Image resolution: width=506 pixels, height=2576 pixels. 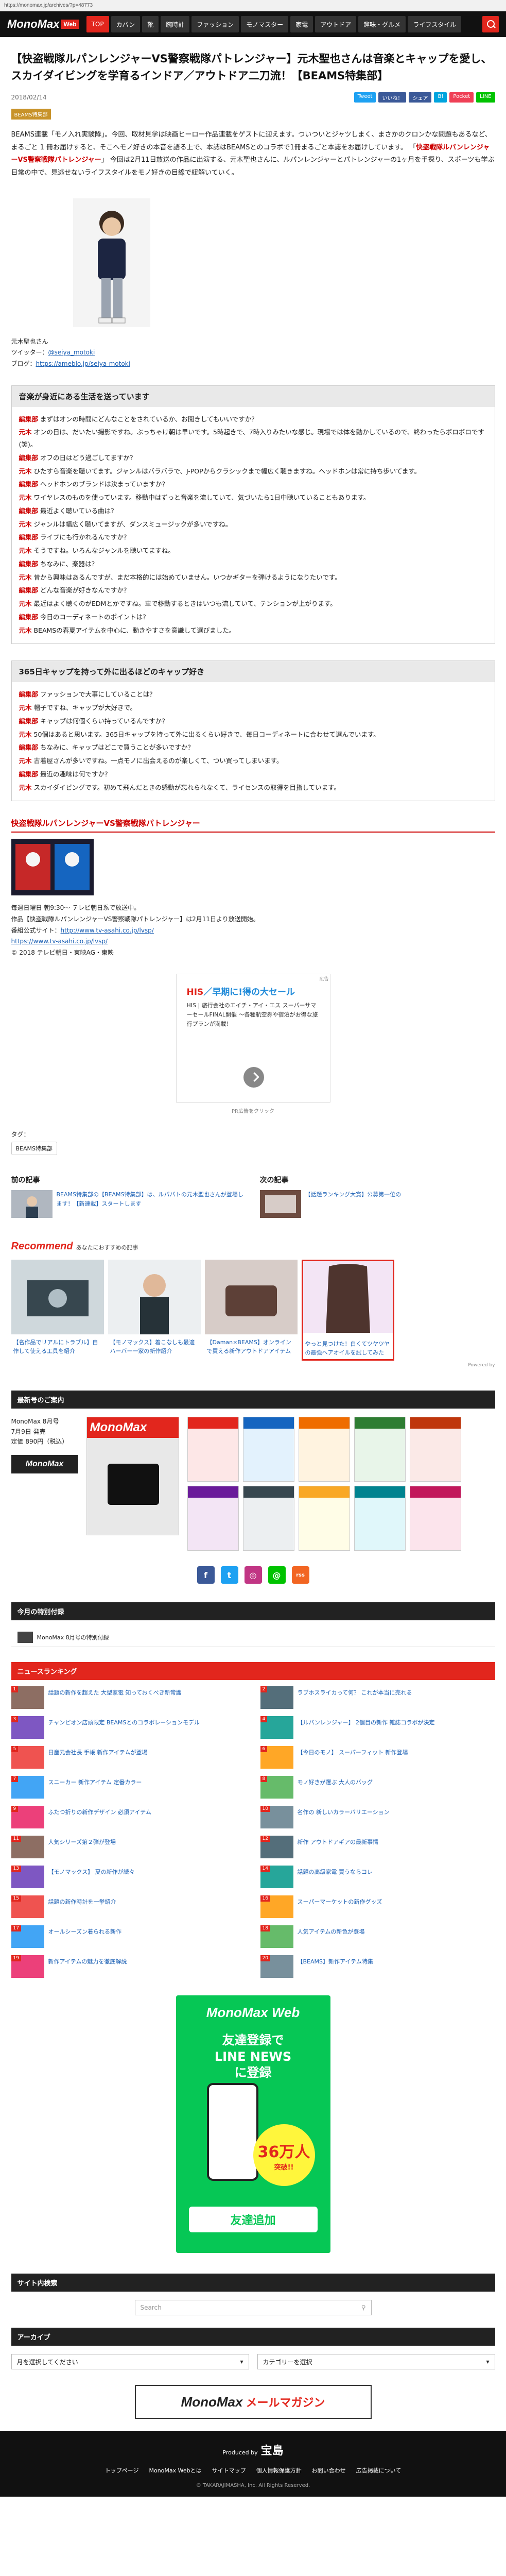 I want to click on tag-link: BEAMS特集部, so click(x=34, y=1149).